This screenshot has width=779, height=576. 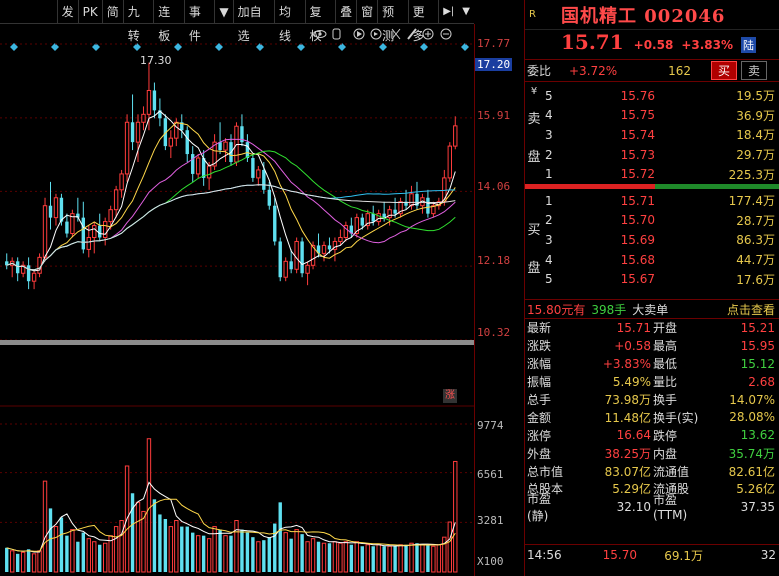 What do you see at coordinates (156, 60) in the screenshot?
I see `max-price-label: 17.30` at bounding box center [156, 60].